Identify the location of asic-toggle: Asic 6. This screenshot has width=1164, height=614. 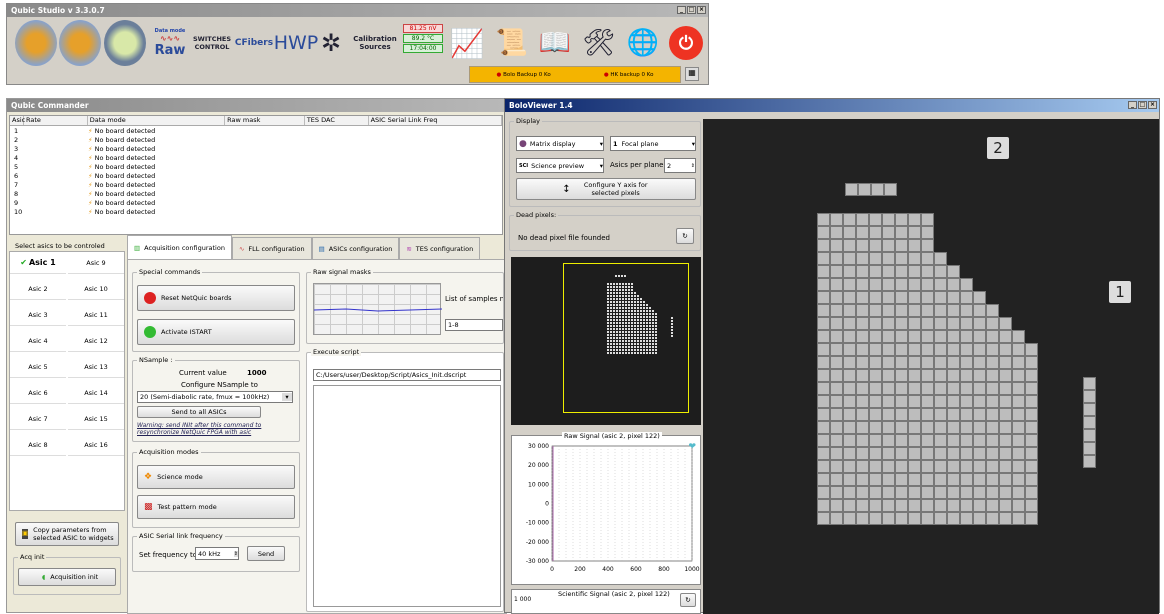
(38, 393).